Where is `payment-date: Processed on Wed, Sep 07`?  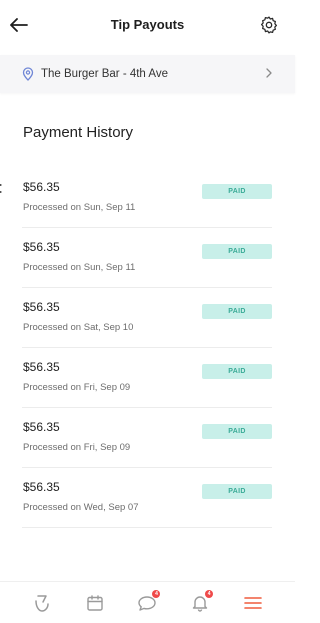
payment-date: Processed on Wed, Sep 07 is located at coordinates (81, 507).